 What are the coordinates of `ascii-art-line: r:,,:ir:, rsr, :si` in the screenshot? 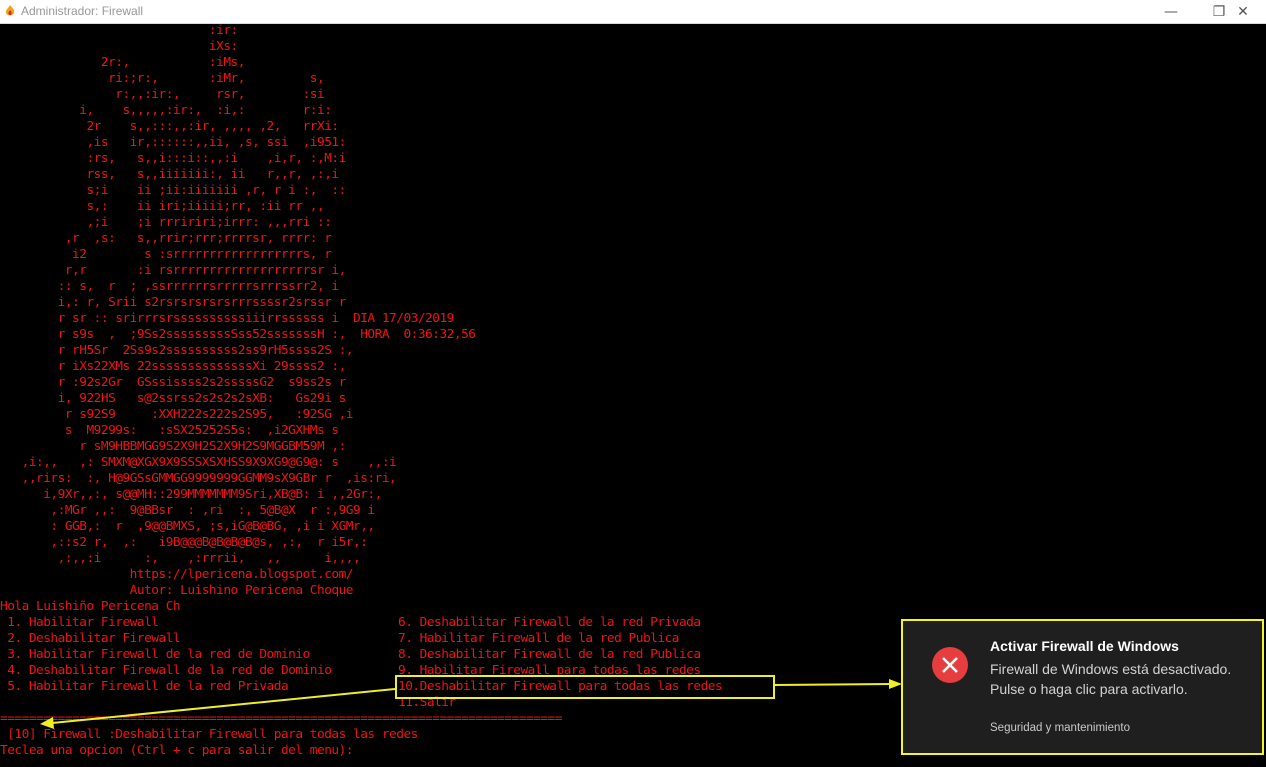 It's located at (162, 94).